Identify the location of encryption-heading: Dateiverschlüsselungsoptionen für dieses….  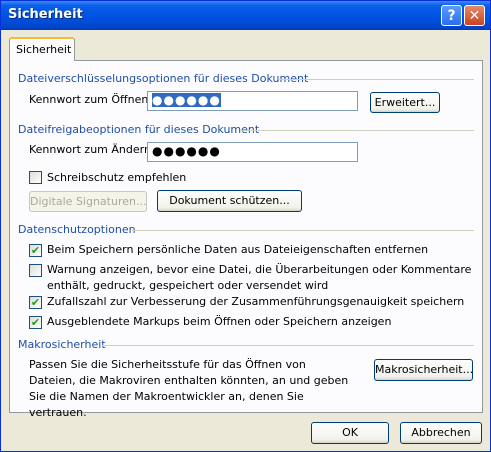
(163, 78).